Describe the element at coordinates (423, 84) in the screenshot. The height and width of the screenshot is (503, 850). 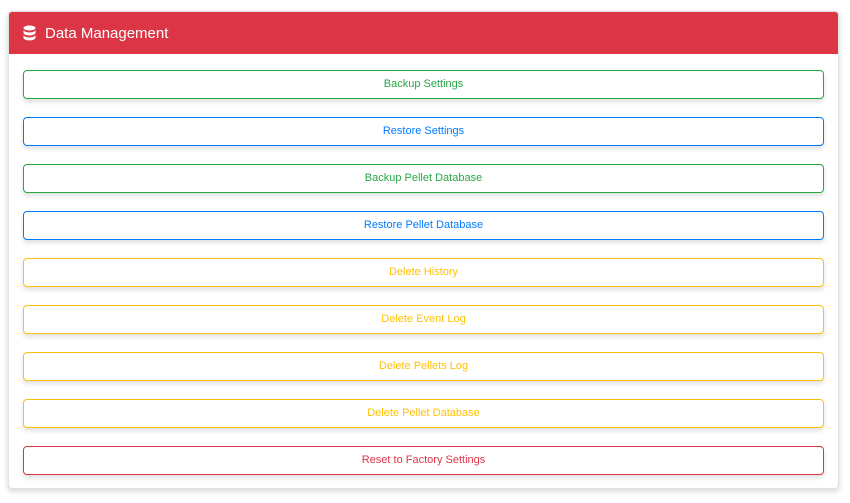
I see `backup-settings-button: Backup Settings` at that location.